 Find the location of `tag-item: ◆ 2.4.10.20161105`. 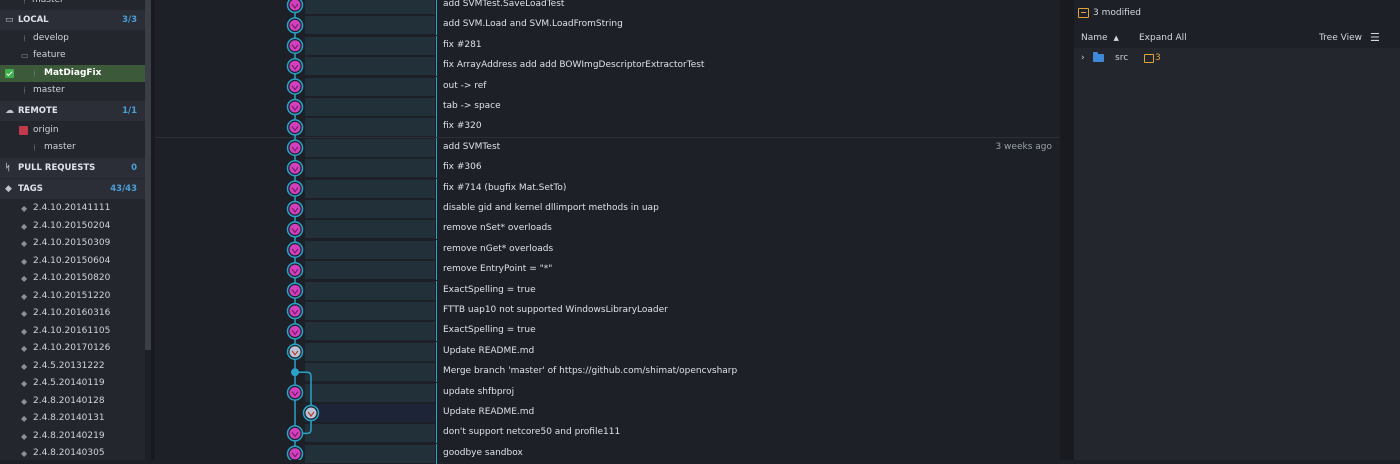

tag-item: ◆ 2.4.10.20161105 is located at coordinates (72, 331).